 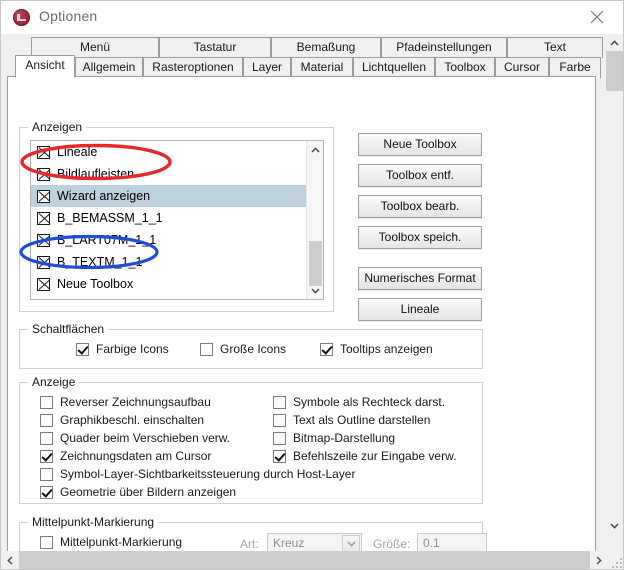 I want to click on button-label: Numerisches Format, so click(x=420, y=278).